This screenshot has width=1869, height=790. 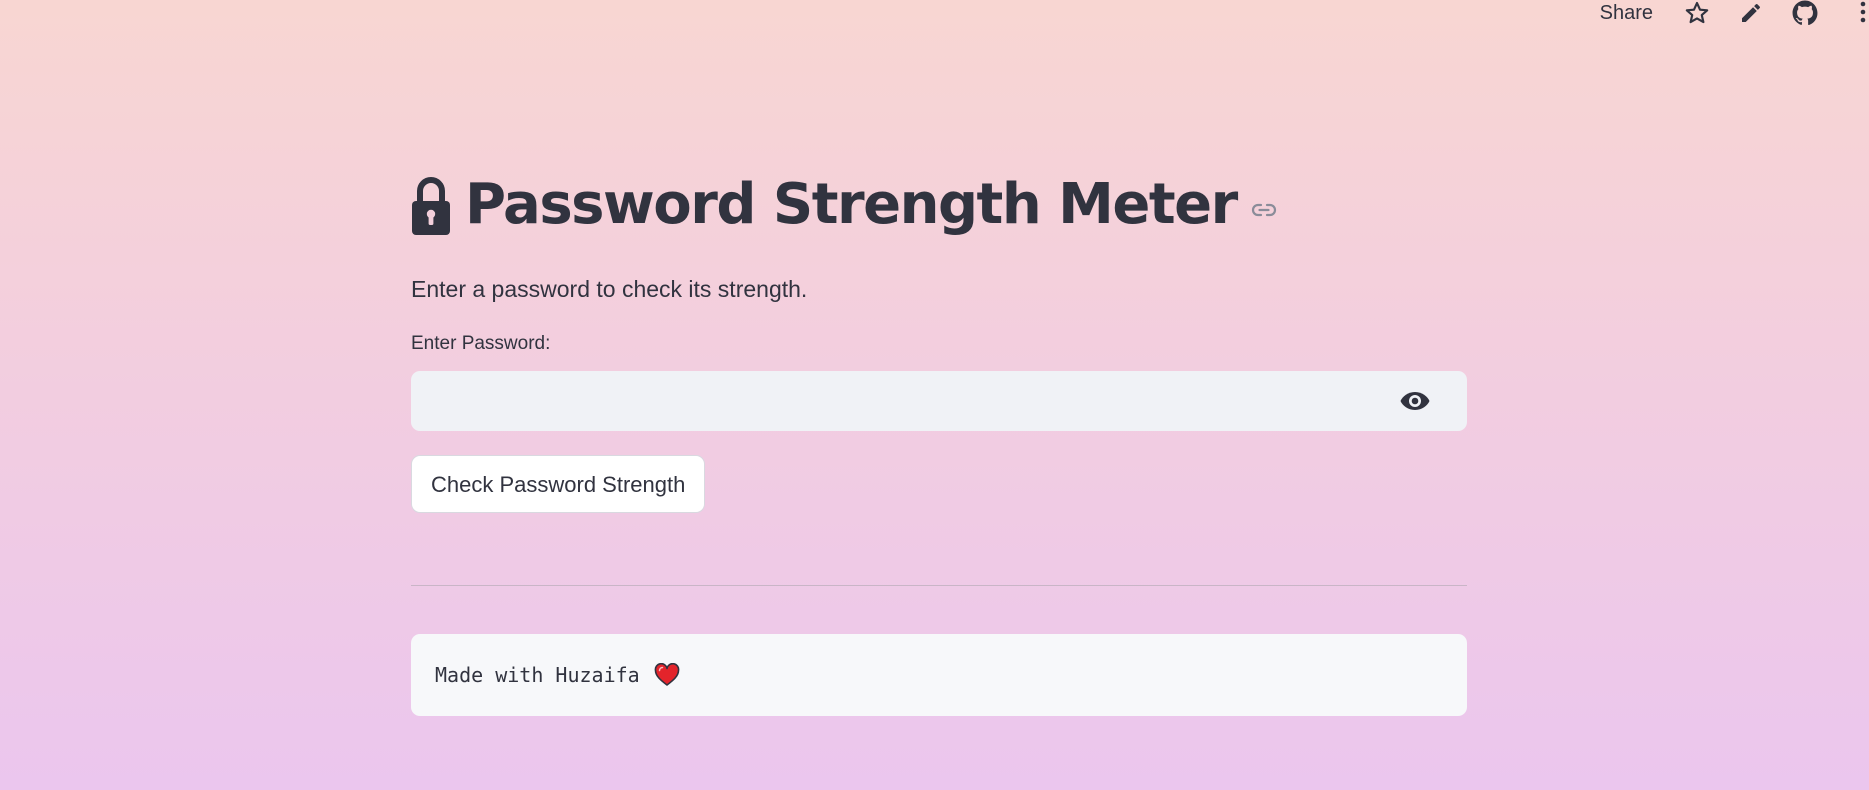 I want to click on more-vert-icon, so click(x=1857, y=13).